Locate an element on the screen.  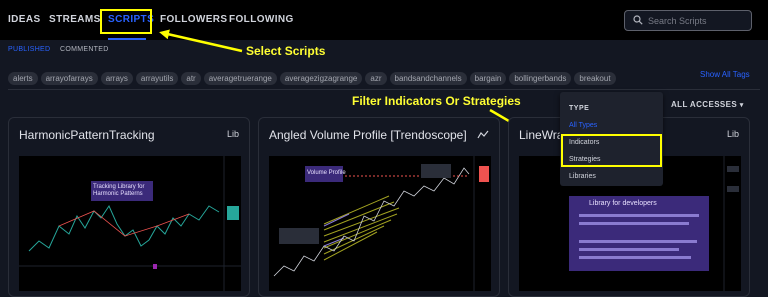
card-title: Angled Volume Profile [Trendoscope] is located at coordinates (368, 135).